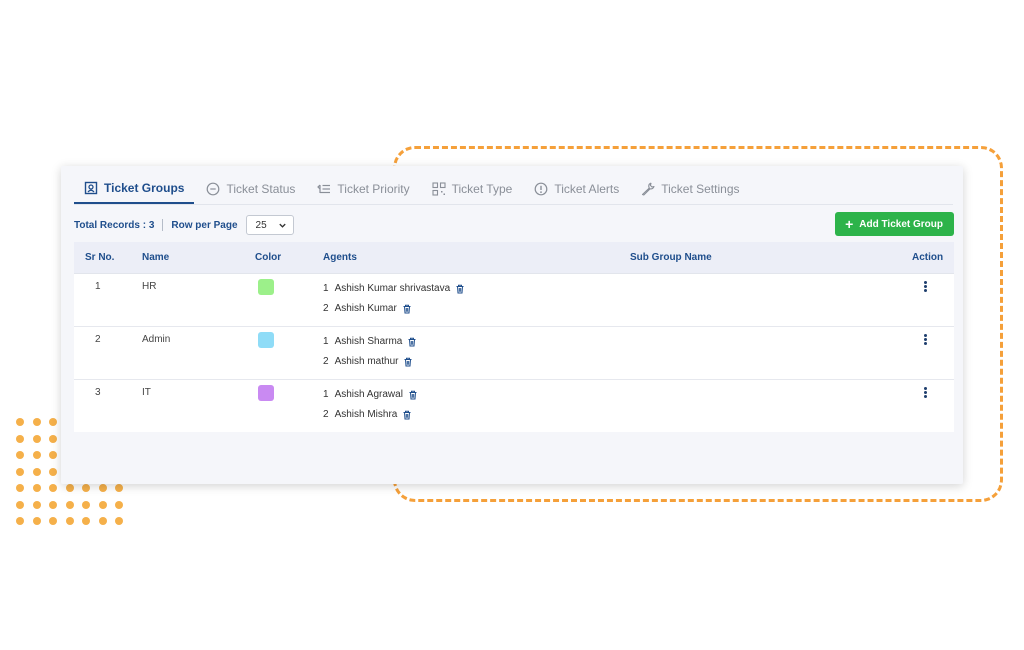 The image size is (1024, 650). I want to click on tab-label: Ticket Type, so click(482, 189).